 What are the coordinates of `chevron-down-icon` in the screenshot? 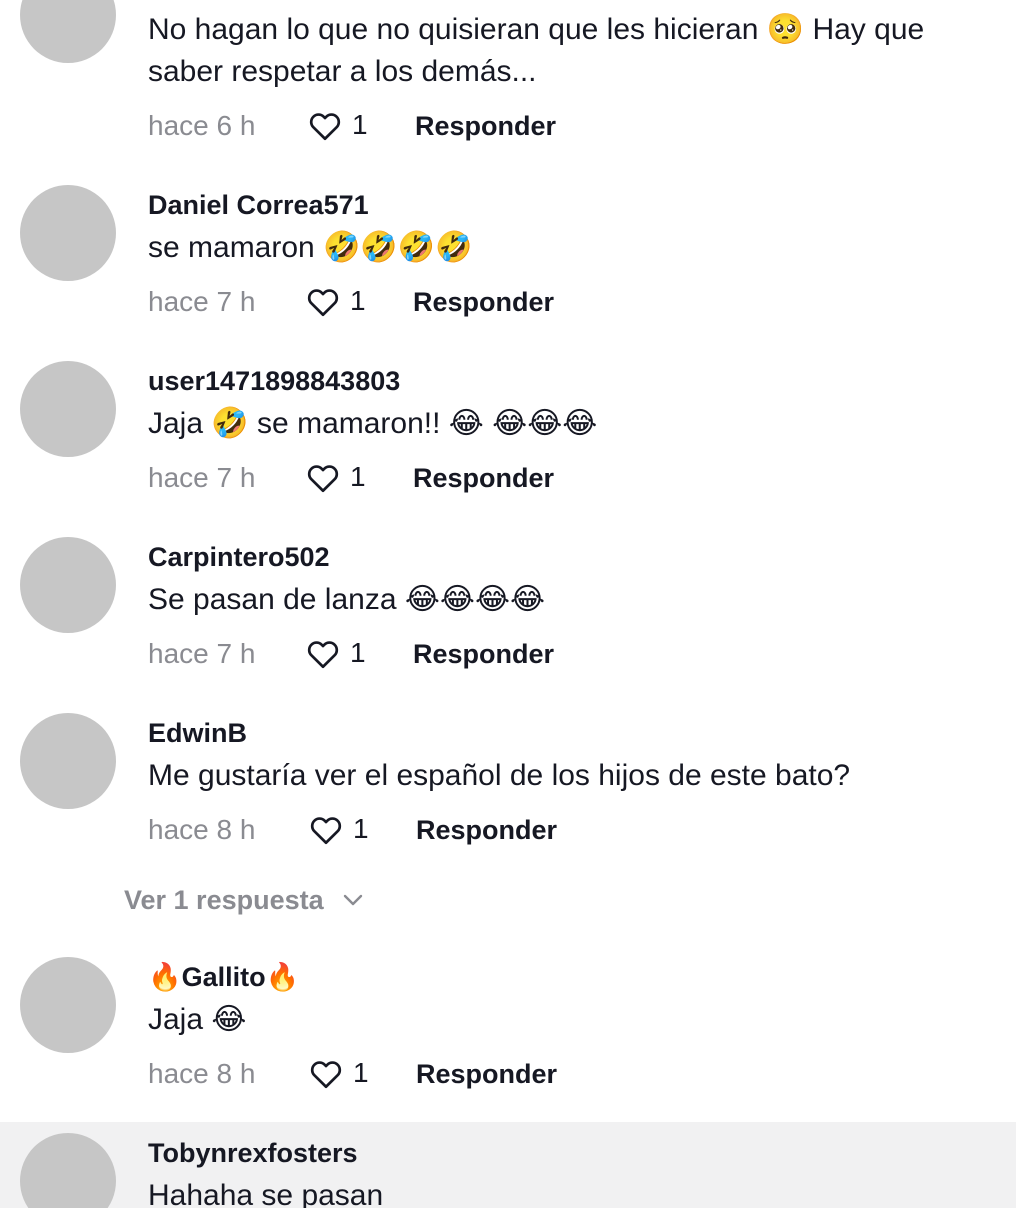 It's located at (353, 900).